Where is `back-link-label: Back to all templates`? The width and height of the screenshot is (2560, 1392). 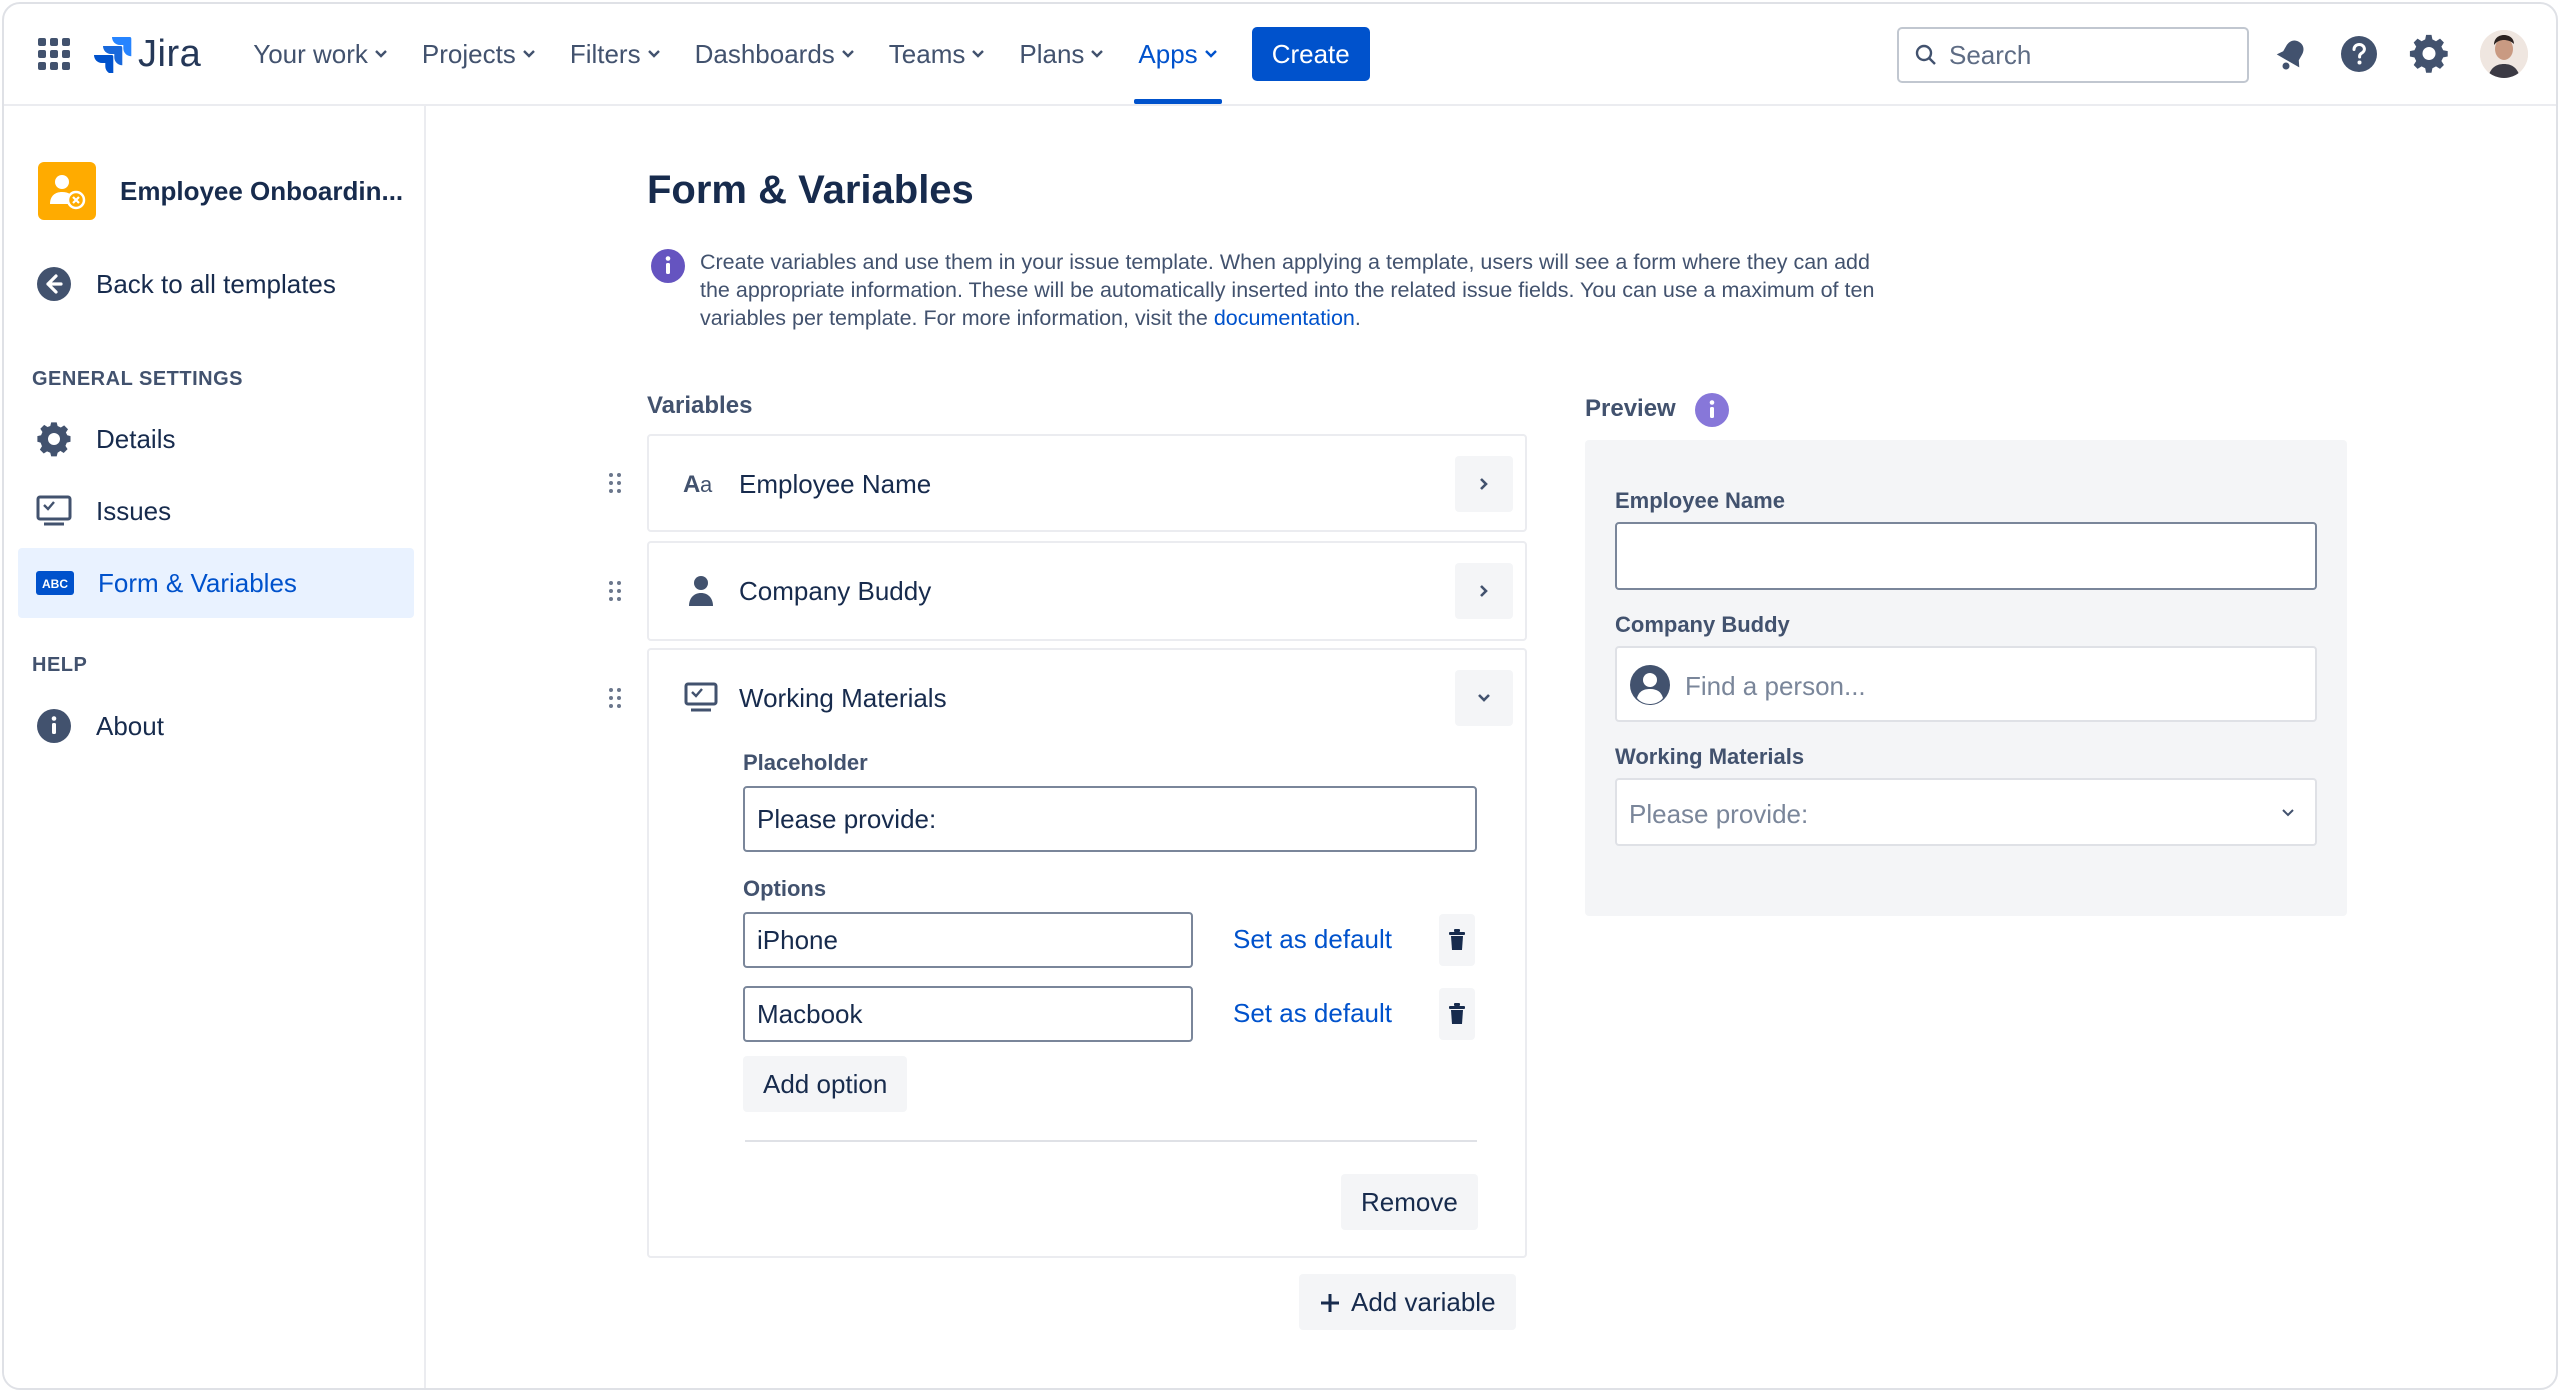 back-link-label: Back to all templates is located at coordinates (216, 283).